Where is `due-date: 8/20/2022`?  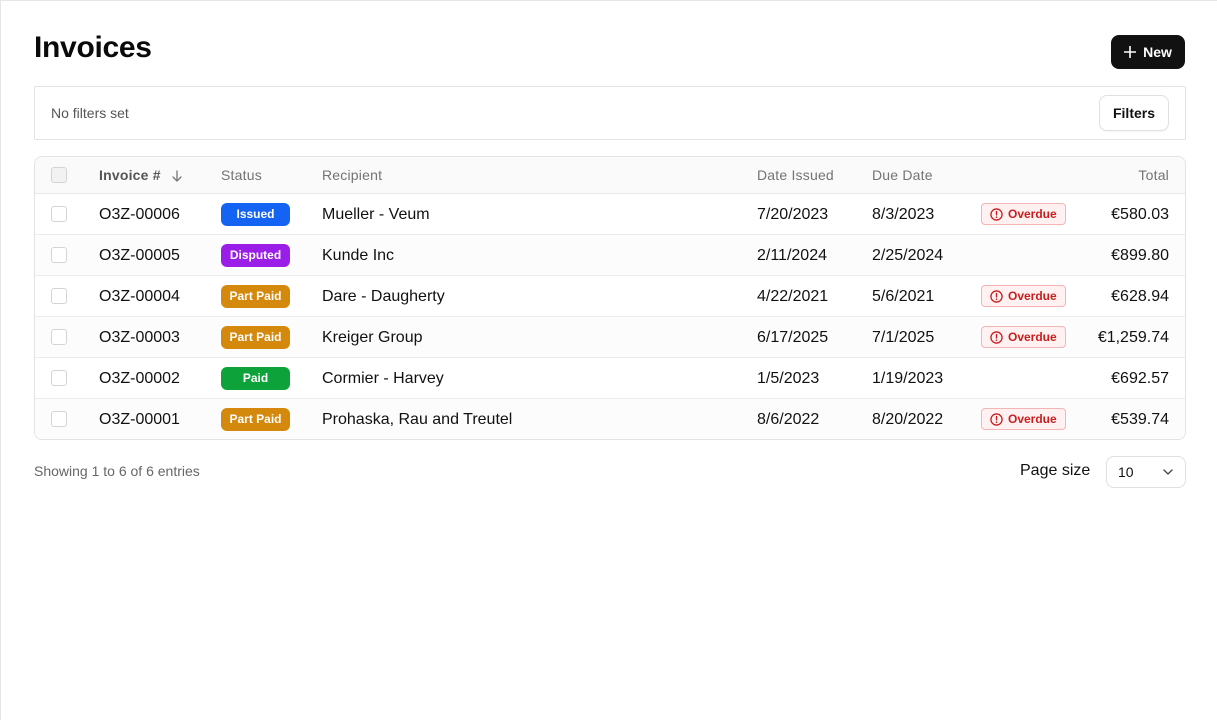
due-date: 8/20/2022 is located at coordinates (908, 419).